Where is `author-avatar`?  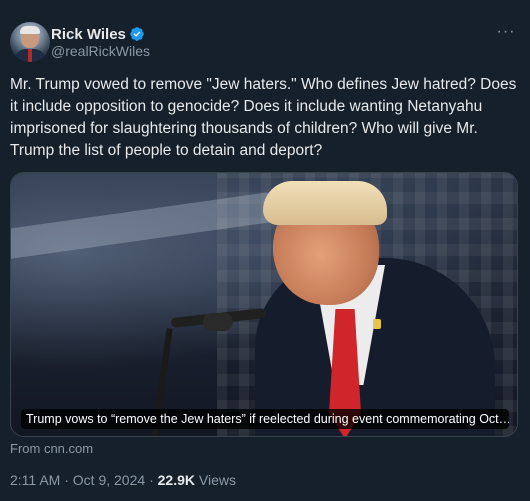
author-avatar is located at coordinates (30, 42).